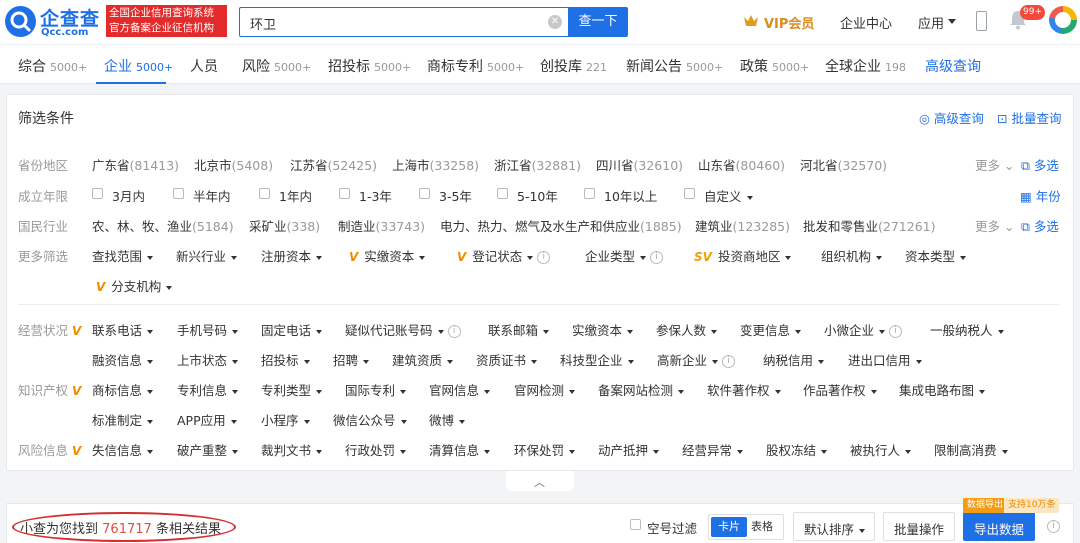 The height and width of the screenshot is (543, 1080). What do you see at coordinates (728, 195) in the screenshot?
I see `founded-custom: 自定义` at bounding box center [728, 195].